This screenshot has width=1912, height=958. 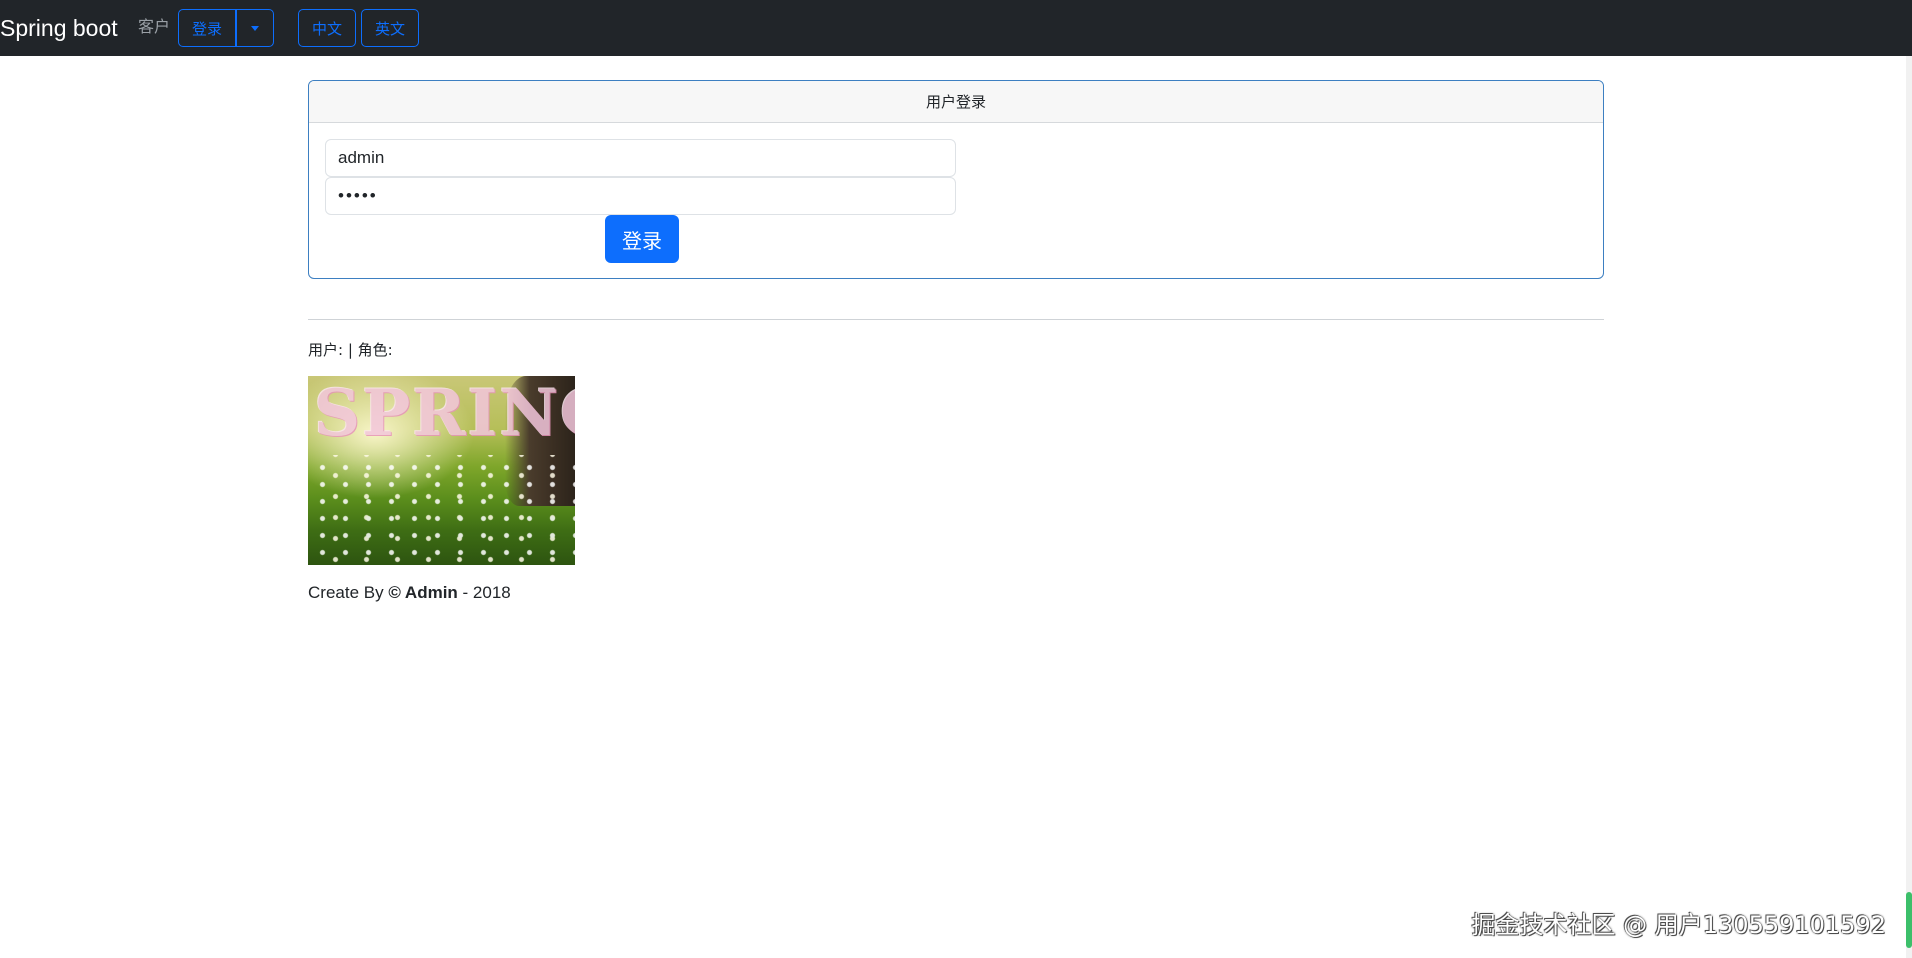 I want to click on footer-suffix: - 2018, so click(x=484, y=592).